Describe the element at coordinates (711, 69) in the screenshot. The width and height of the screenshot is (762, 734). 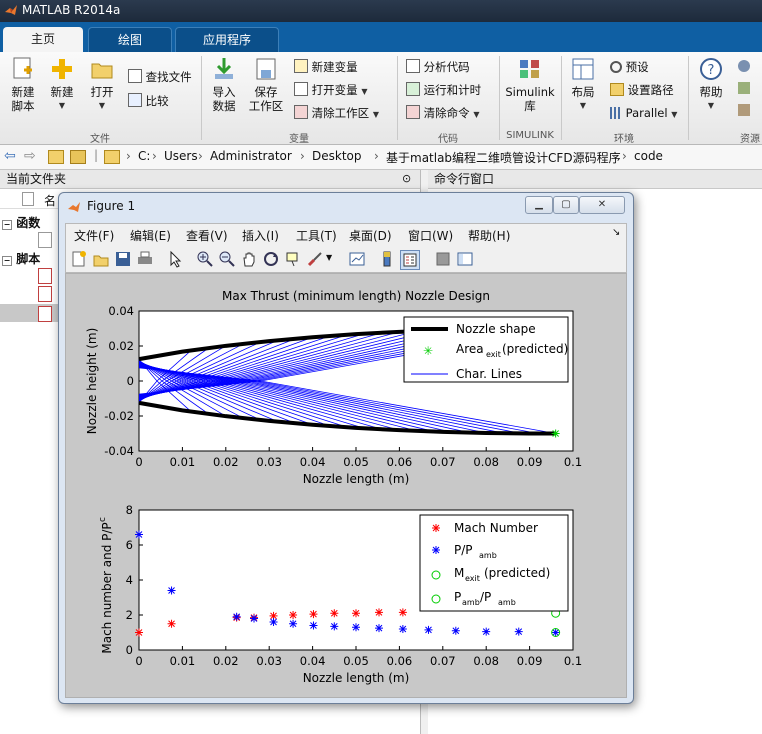
I see `help-icon: ?` at that location.